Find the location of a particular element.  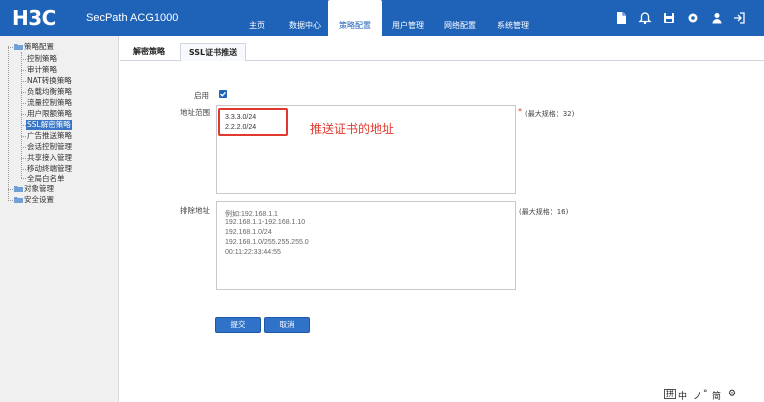

sidebar-item-ssl-decrypt-policy: SSL解密策略 is located at coordinates (49, 125).